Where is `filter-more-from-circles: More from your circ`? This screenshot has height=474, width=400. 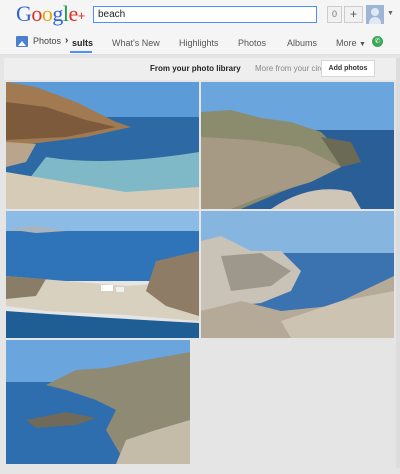
filter-more-from-circles: More from your circ is located at coordinates (289, 68).